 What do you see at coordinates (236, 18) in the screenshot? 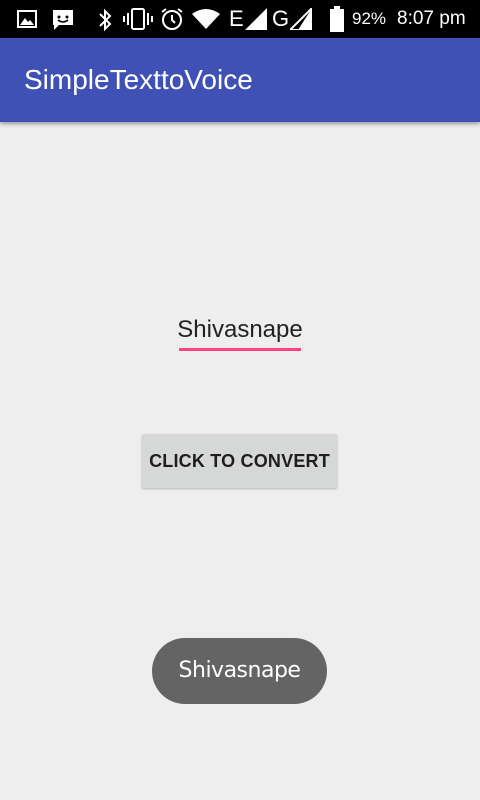
I see `network-type-e: E` at bounding box center [236, 18].